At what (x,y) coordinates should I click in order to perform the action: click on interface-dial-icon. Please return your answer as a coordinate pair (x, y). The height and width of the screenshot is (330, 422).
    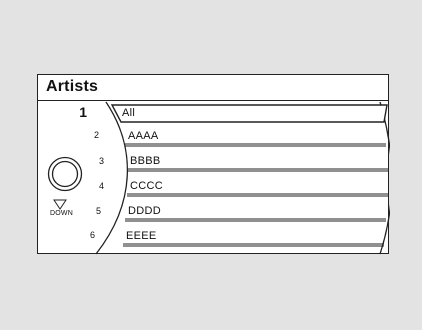
    Looking at the image, I should click on (65, 174).